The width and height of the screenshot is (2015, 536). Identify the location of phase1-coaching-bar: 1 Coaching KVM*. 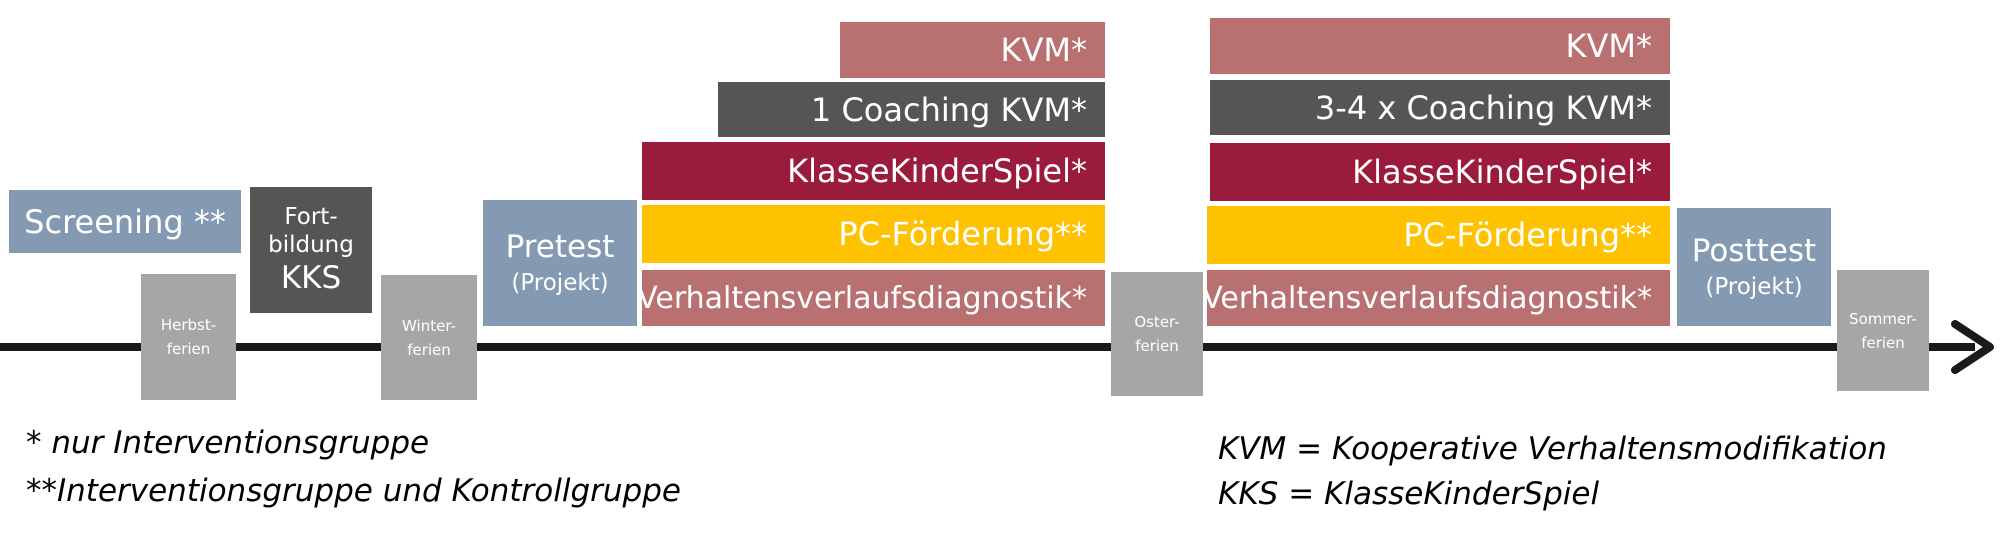
(911, 109).